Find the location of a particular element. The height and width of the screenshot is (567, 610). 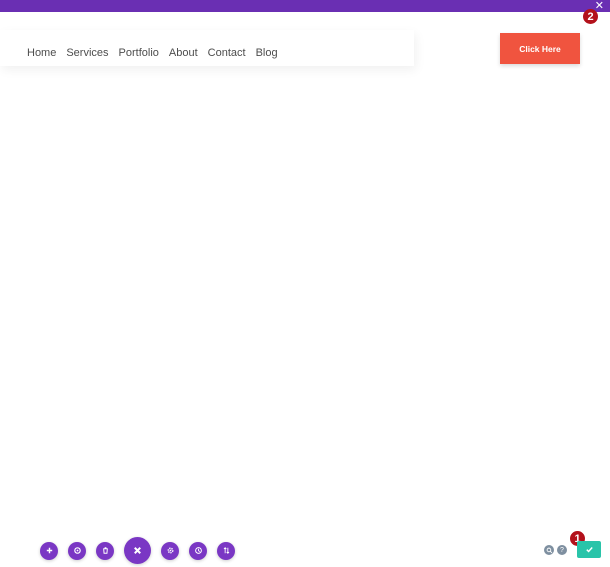

close-icon is located at coordinates (137, 550).